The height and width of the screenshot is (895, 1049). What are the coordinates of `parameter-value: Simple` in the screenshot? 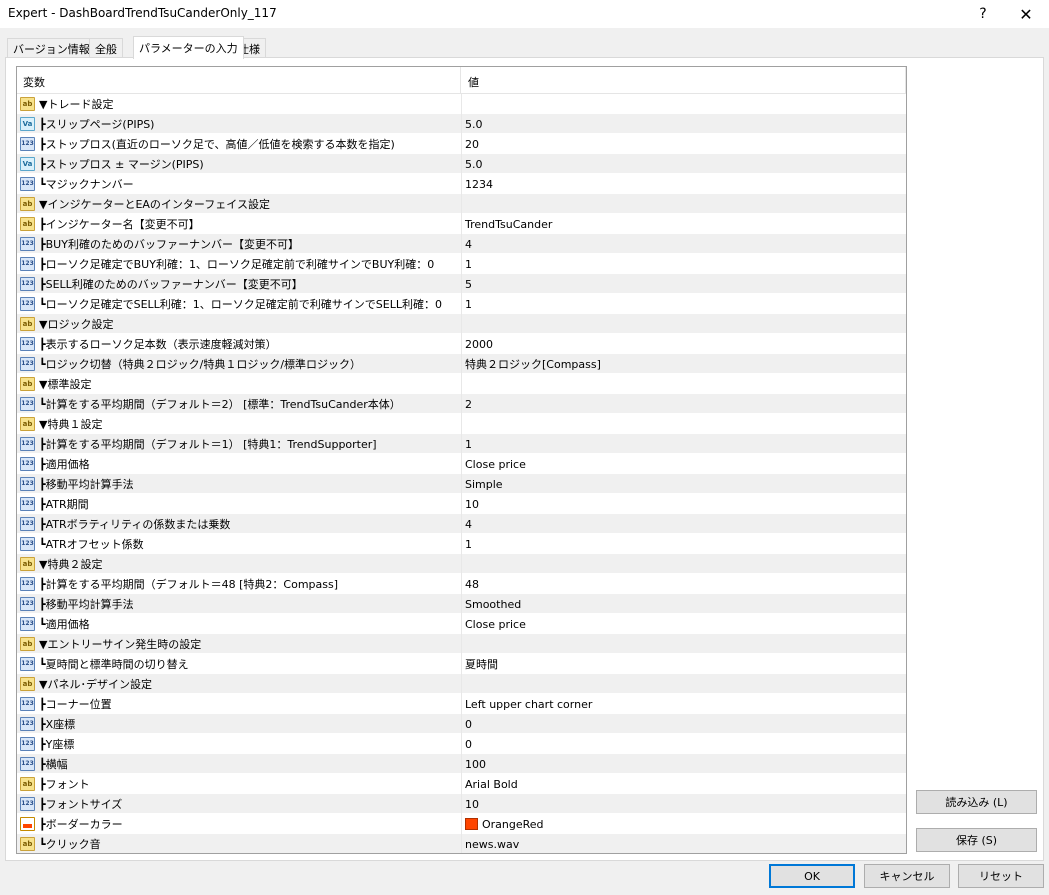 It's located at (484, 484).